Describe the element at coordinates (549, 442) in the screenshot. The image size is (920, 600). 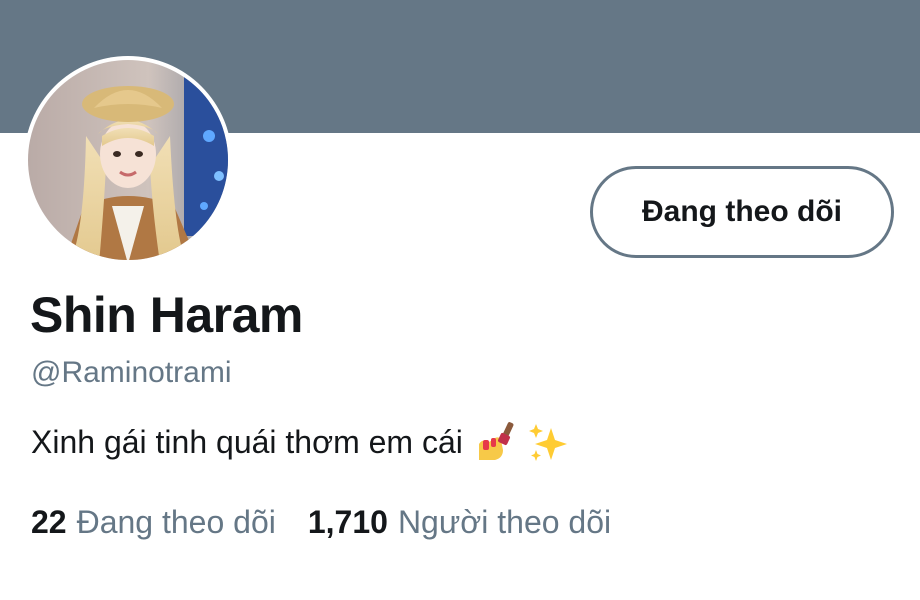
I see `sparkles-icon` at that location.